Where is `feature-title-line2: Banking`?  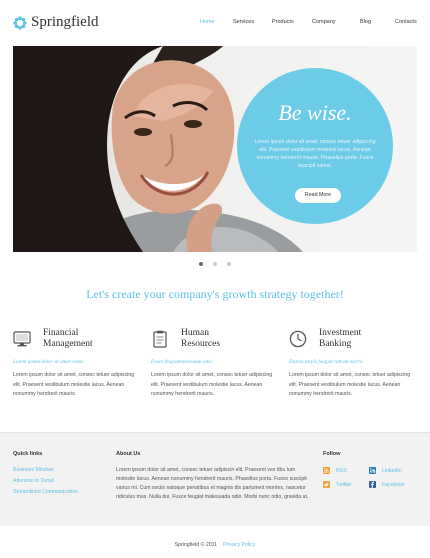
feature-title-line2: Banking is located at coordinates (335, 344).